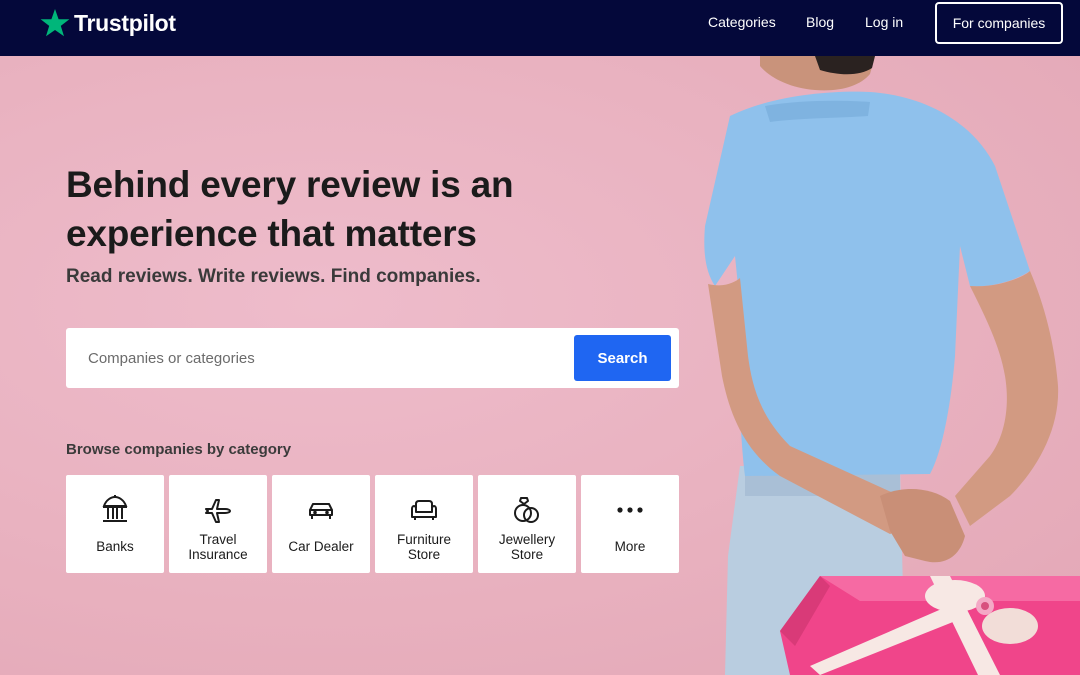 This screenshot has width=1080, height=675. What do you see at coordinates (527, 524) in the screenshot?
I see `category-card-jewellery-store: Jewellery Store` at bounding box center [527, 524].